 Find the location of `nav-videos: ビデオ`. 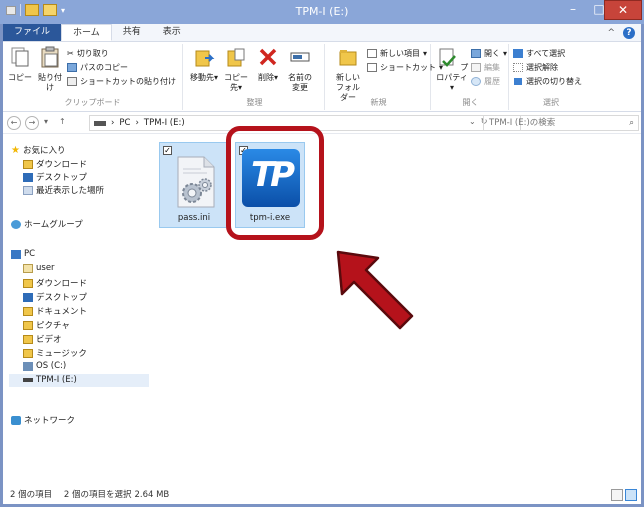

nav-videos: ビデオ is located at coordinates (42, 339).